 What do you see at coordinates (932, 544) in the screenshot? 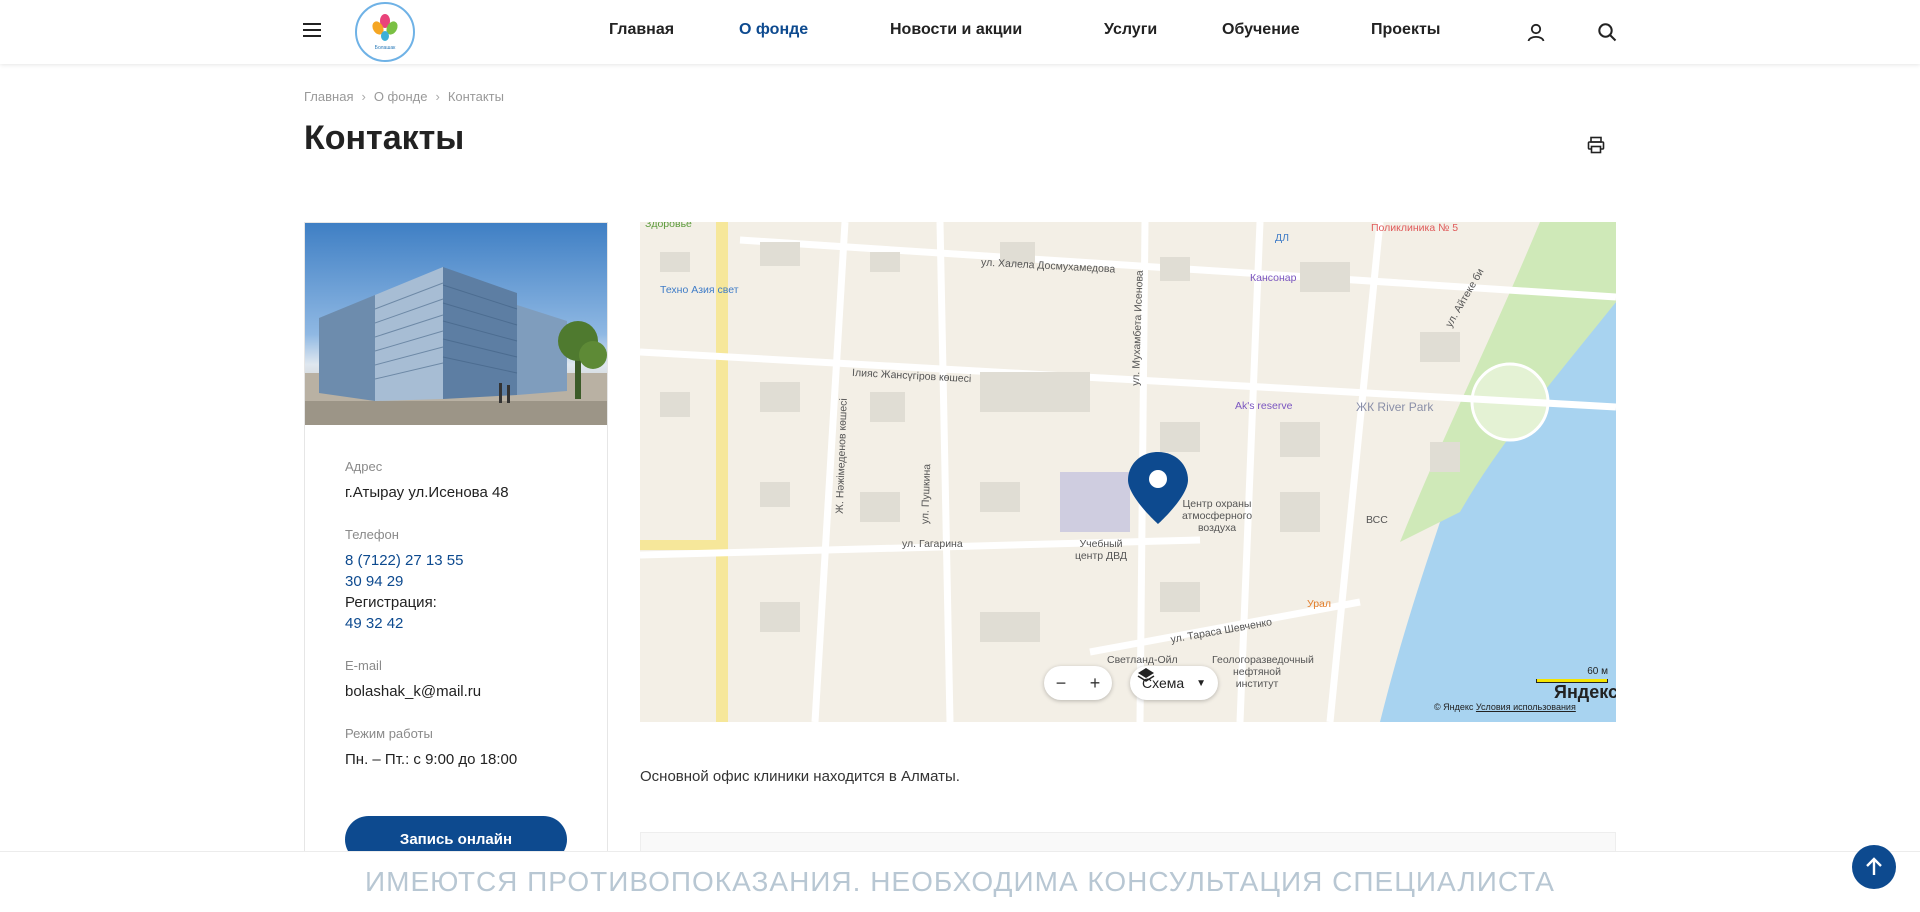
I see `street-label: ул. Гагарина` at bounding box center [932, 544].